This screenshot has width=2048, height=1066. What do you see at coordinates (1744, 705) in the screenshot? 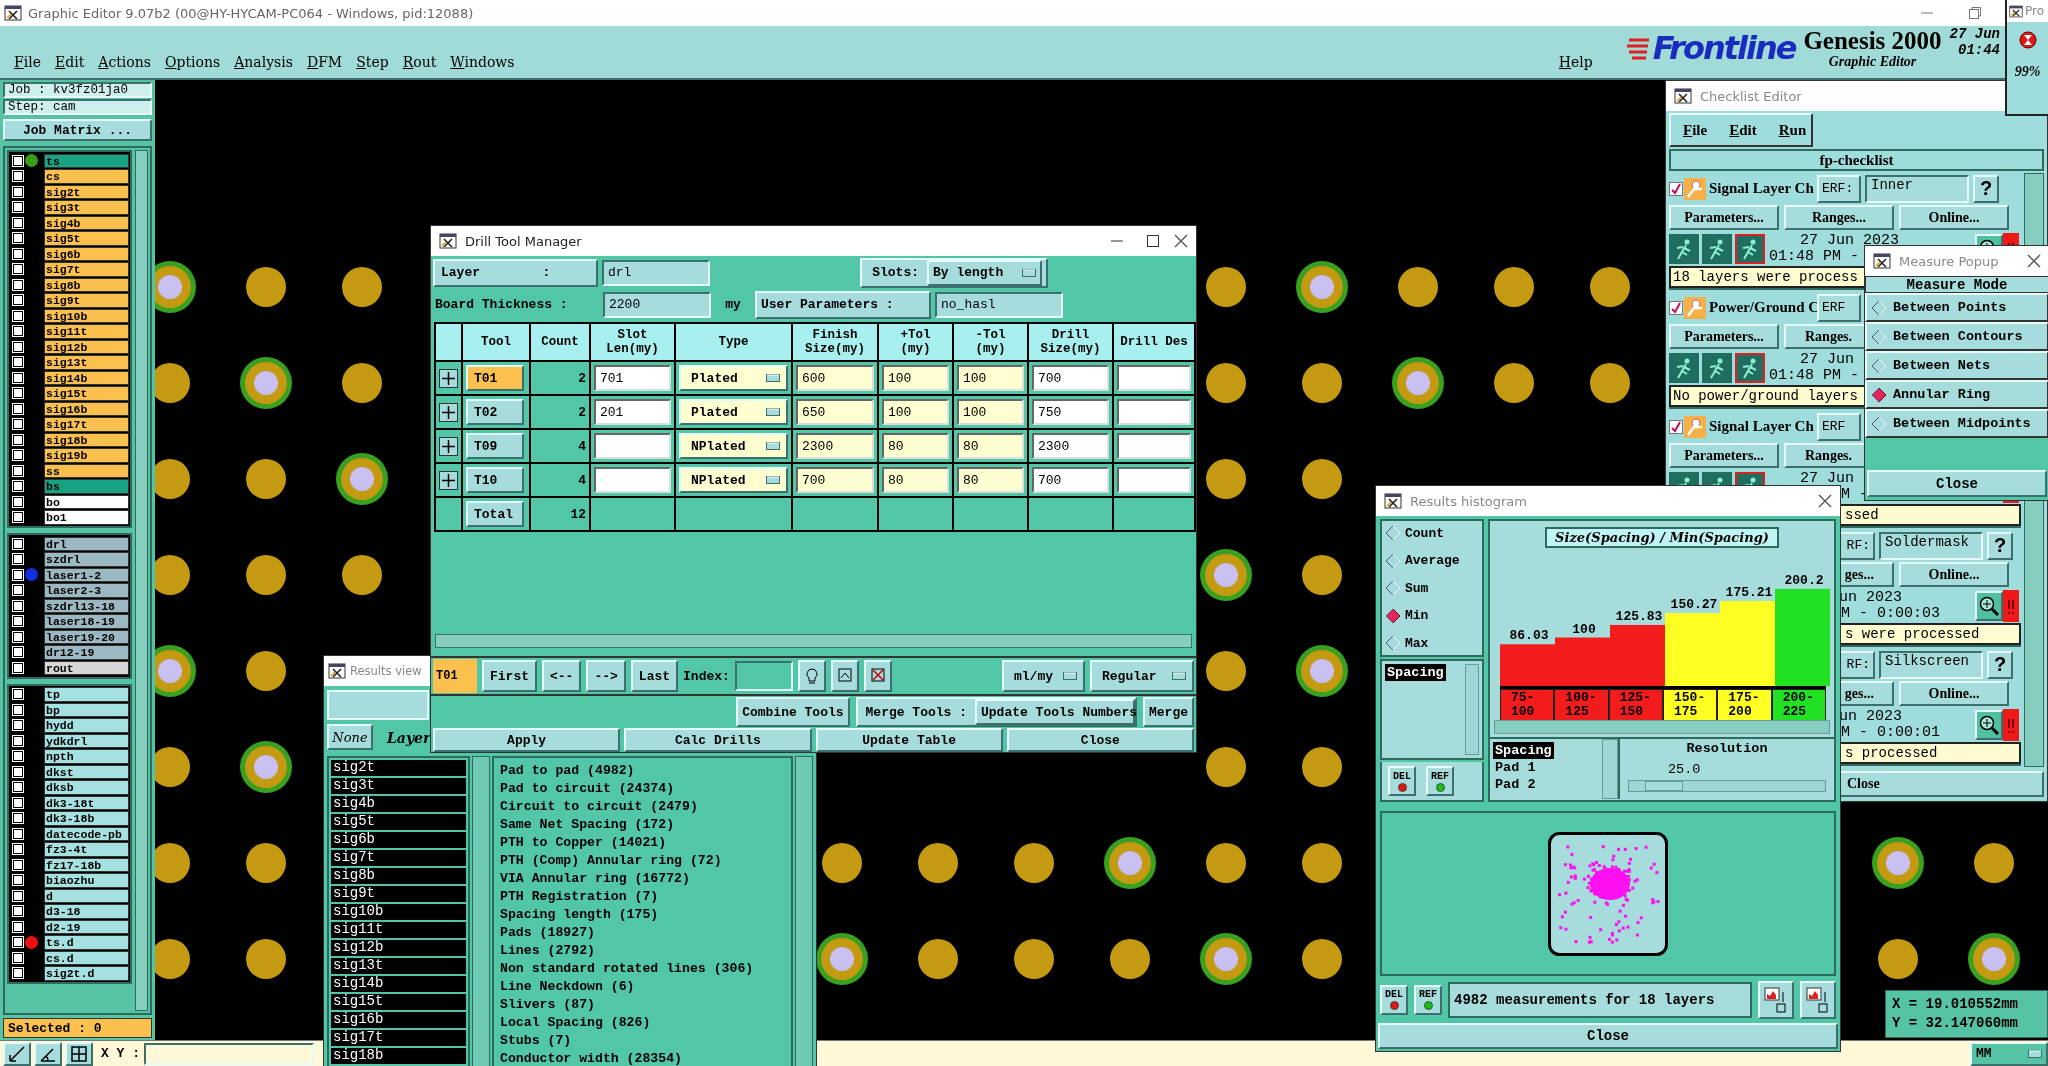
I see `bin-label: 175-200` at bounding box center [1744, 705].